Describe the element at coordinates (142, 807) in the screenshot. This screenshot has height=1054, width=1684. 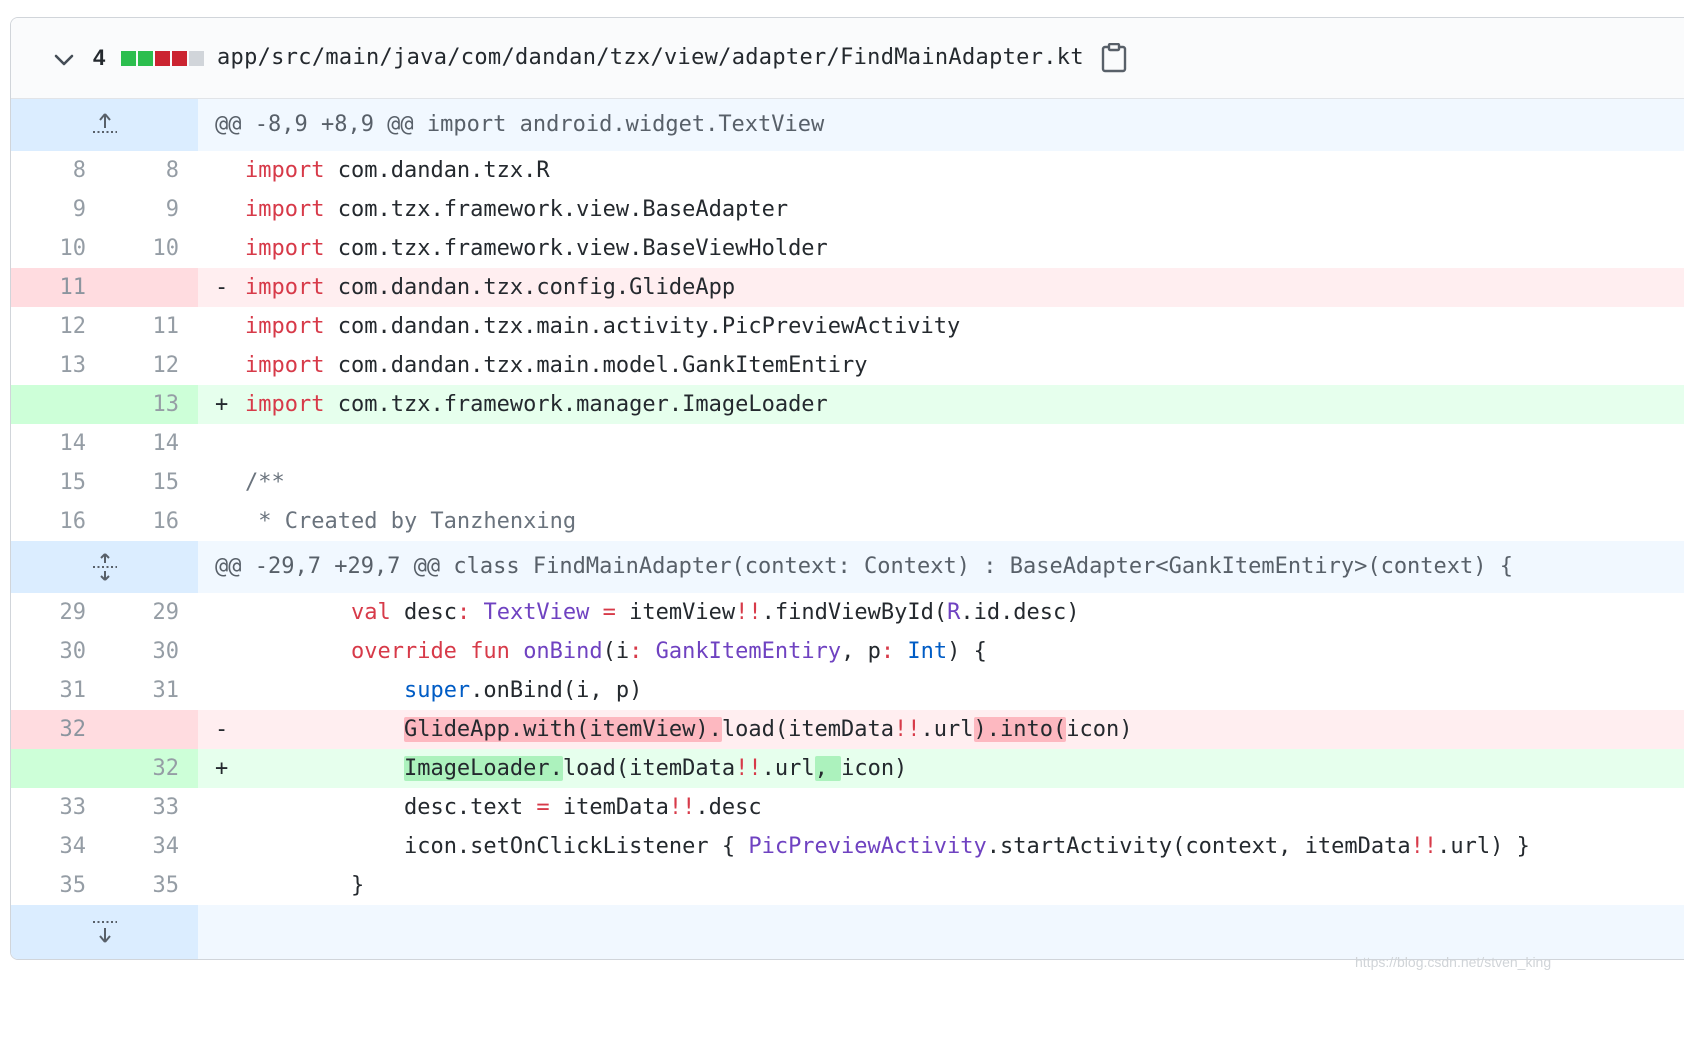
I see `new-line-number: 33` at that location.